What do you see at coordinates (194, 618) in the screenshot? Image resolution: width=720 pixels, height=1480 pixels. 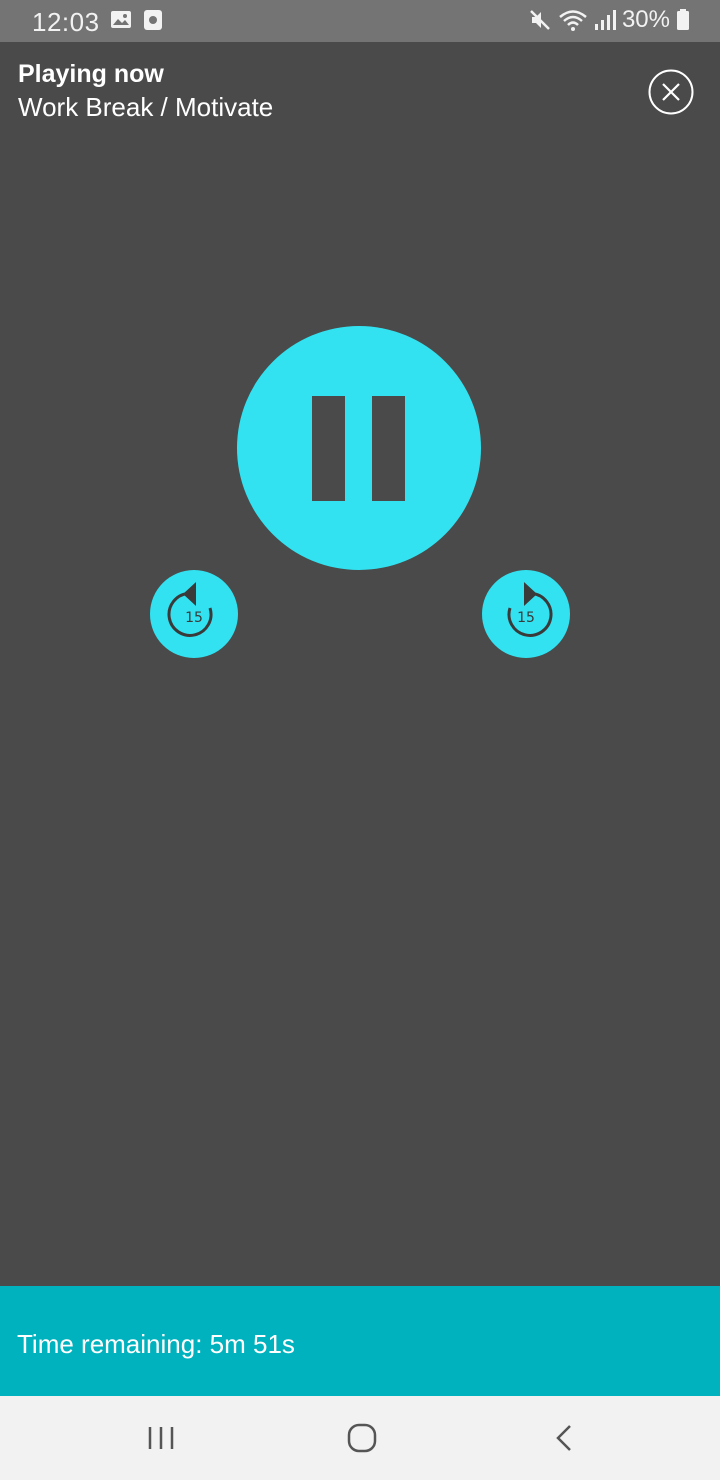 I see `skip-back-label: 15` at bounding box center [194, 618].